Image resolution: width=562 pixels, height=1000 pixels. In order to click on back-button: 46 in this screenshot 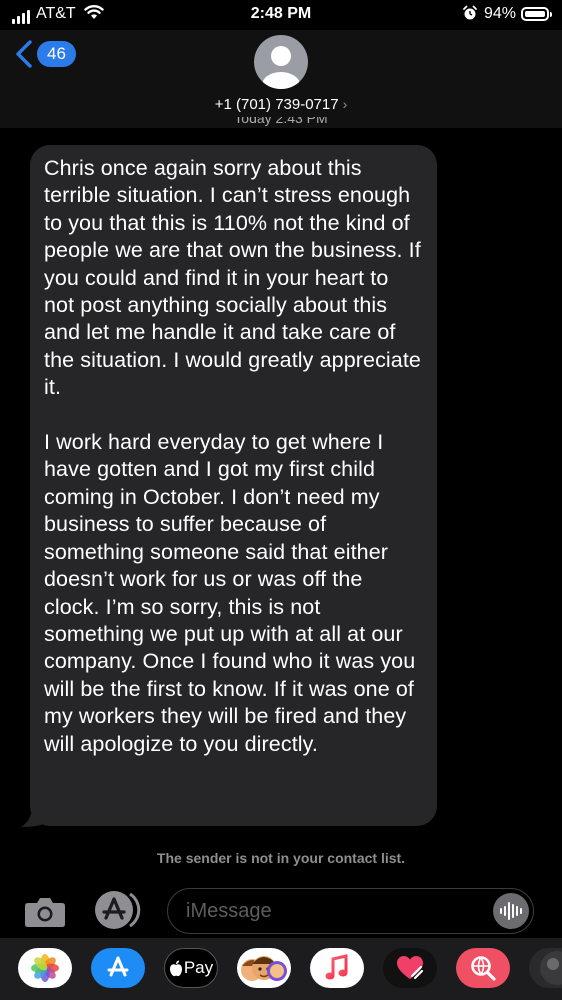, I will do `click(45, 54)`.